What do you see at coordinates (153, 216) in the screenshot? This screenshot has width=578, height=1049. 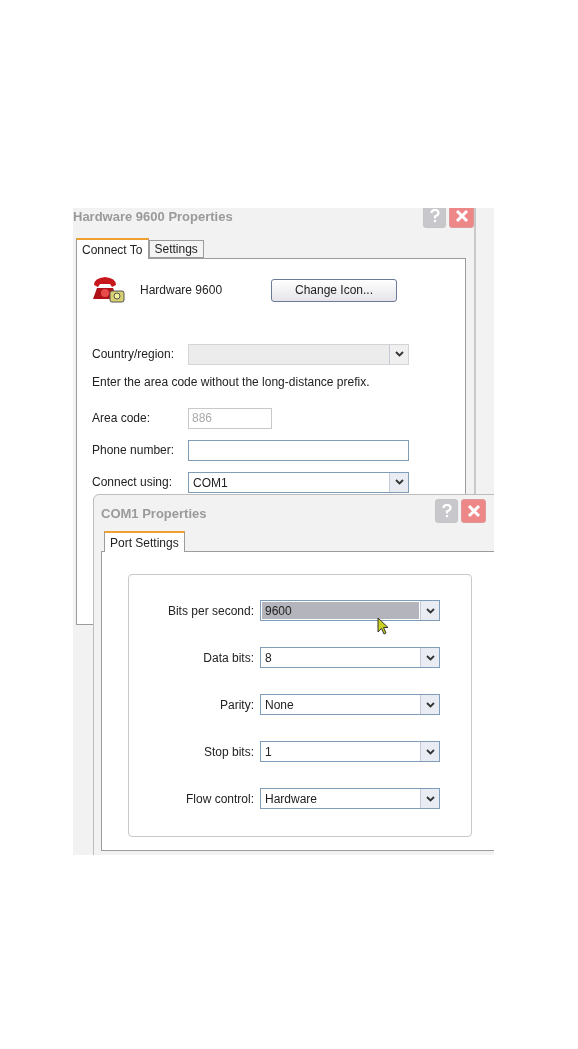 I see `window-title: Hardware 9600 Properties` at bounding box center [153, 216].